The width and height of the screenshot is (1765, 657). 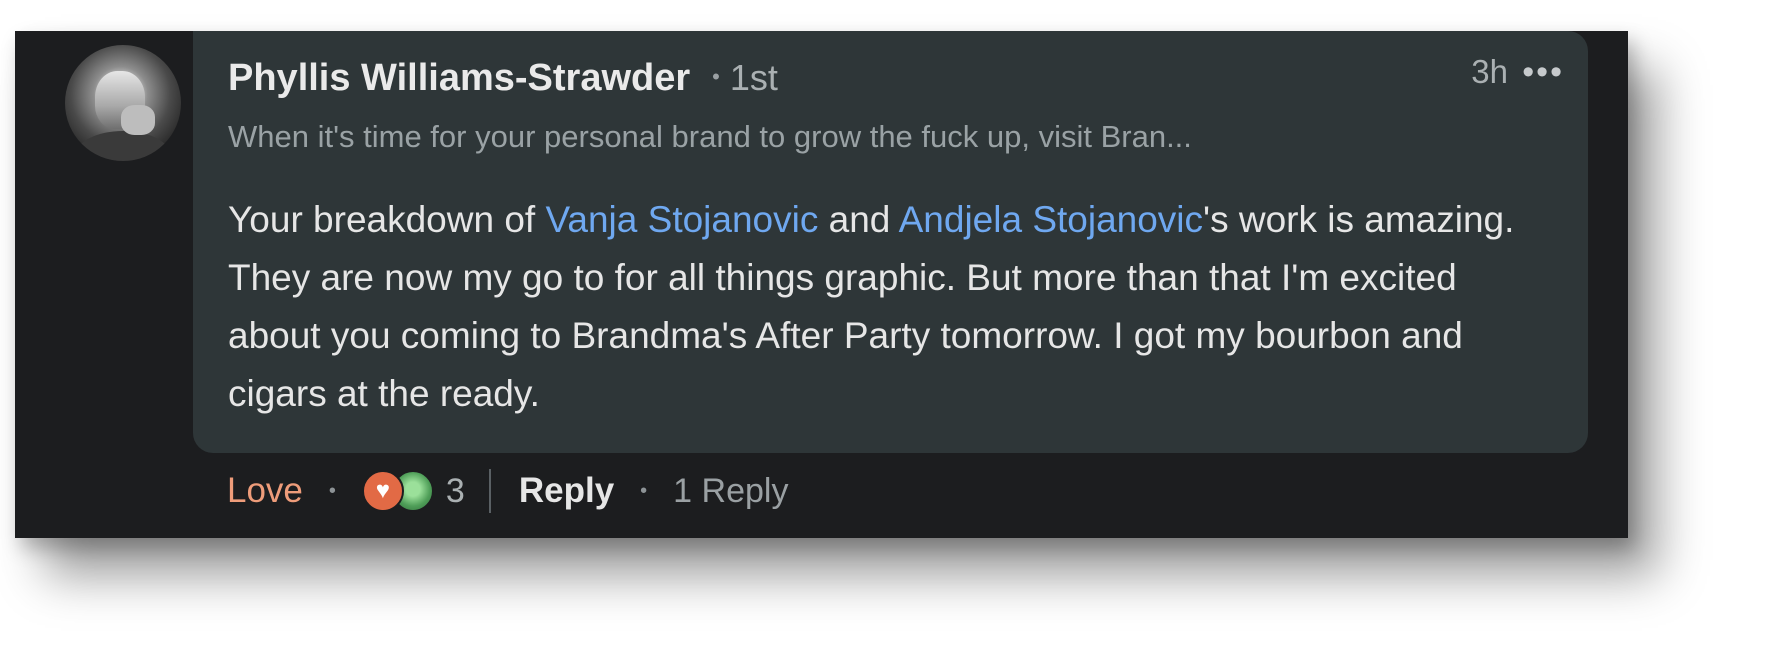 I want to click on avatar-hand, so click(x=138, y=120).